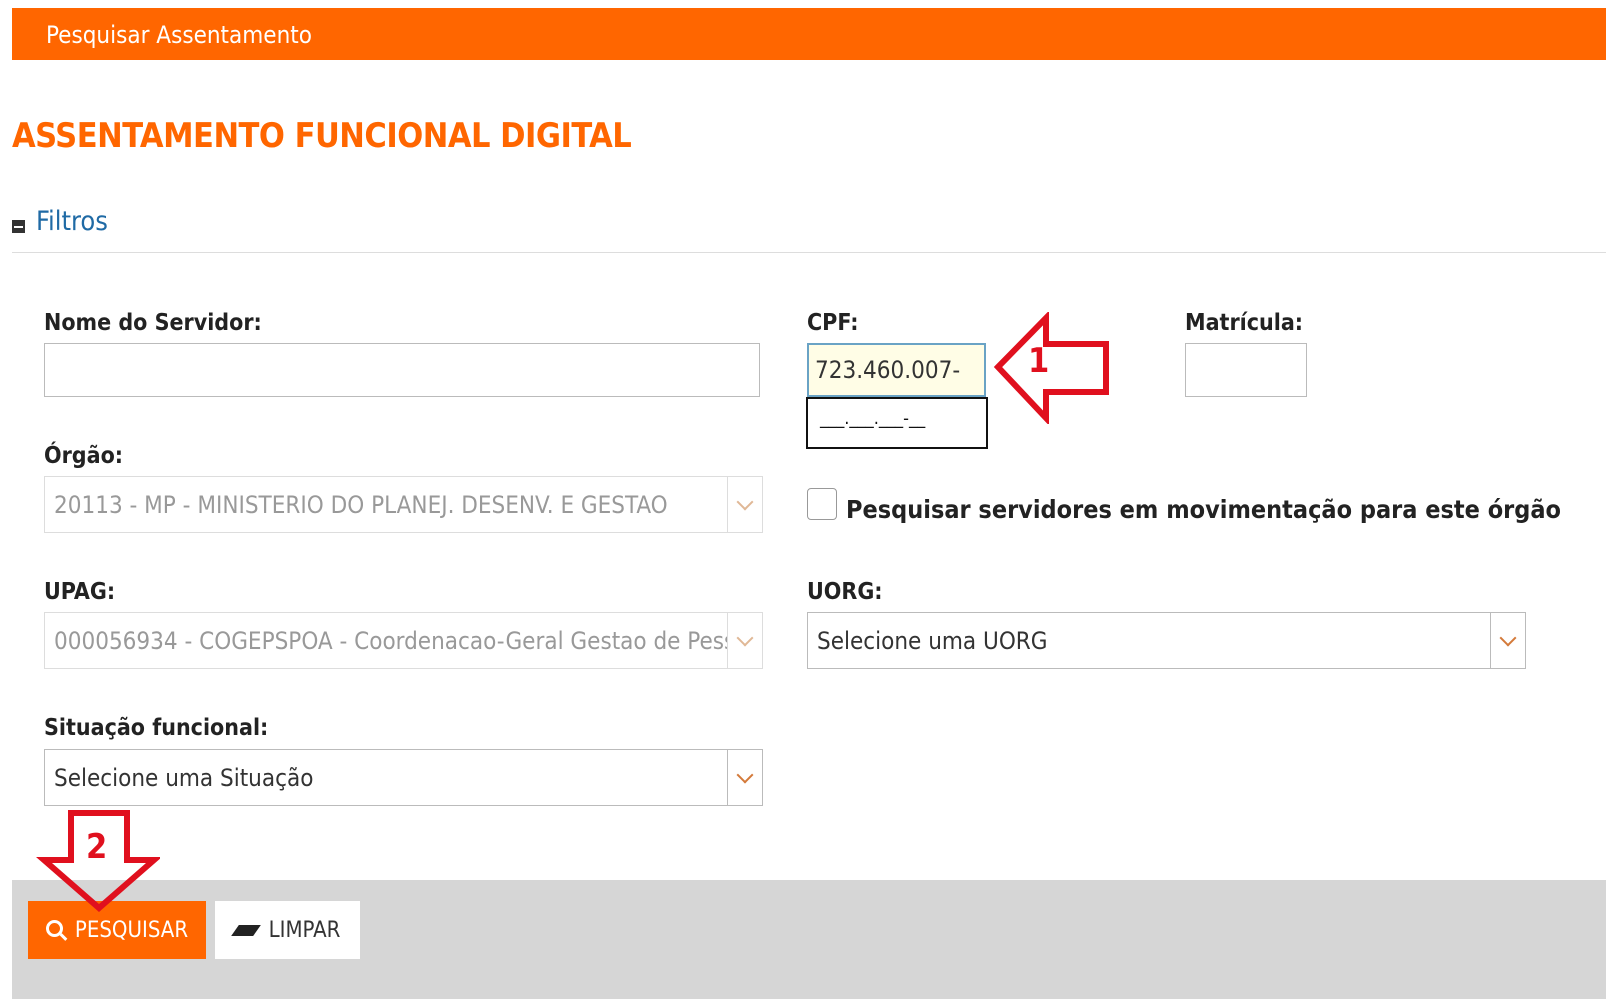 This screenshot has width=1606, height=999. I want to click on uorg-value: Selecione uma UORG, so click(932, 641).